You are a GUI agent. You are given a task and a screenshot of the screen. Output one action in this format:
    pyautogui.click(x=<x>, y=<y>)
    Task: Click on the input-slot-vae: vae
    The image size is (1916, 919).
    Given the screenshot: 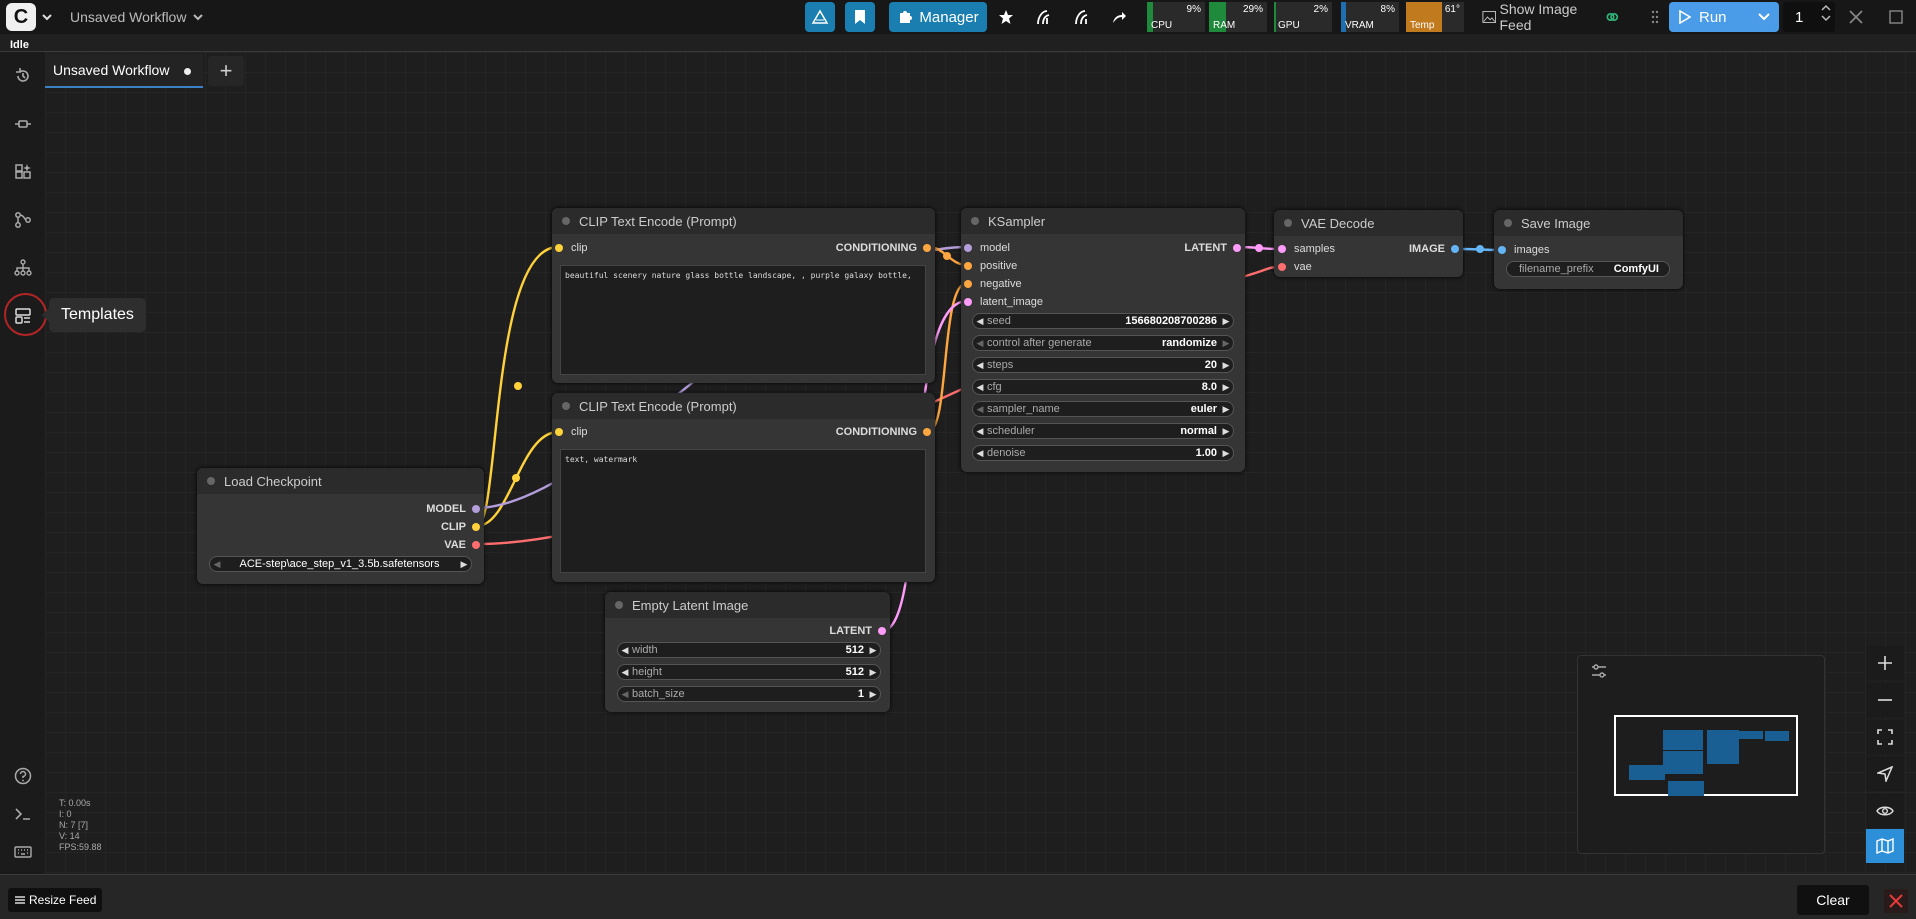 What is the action you would take?
    pyautogui.click(x=1295, y=267)
    